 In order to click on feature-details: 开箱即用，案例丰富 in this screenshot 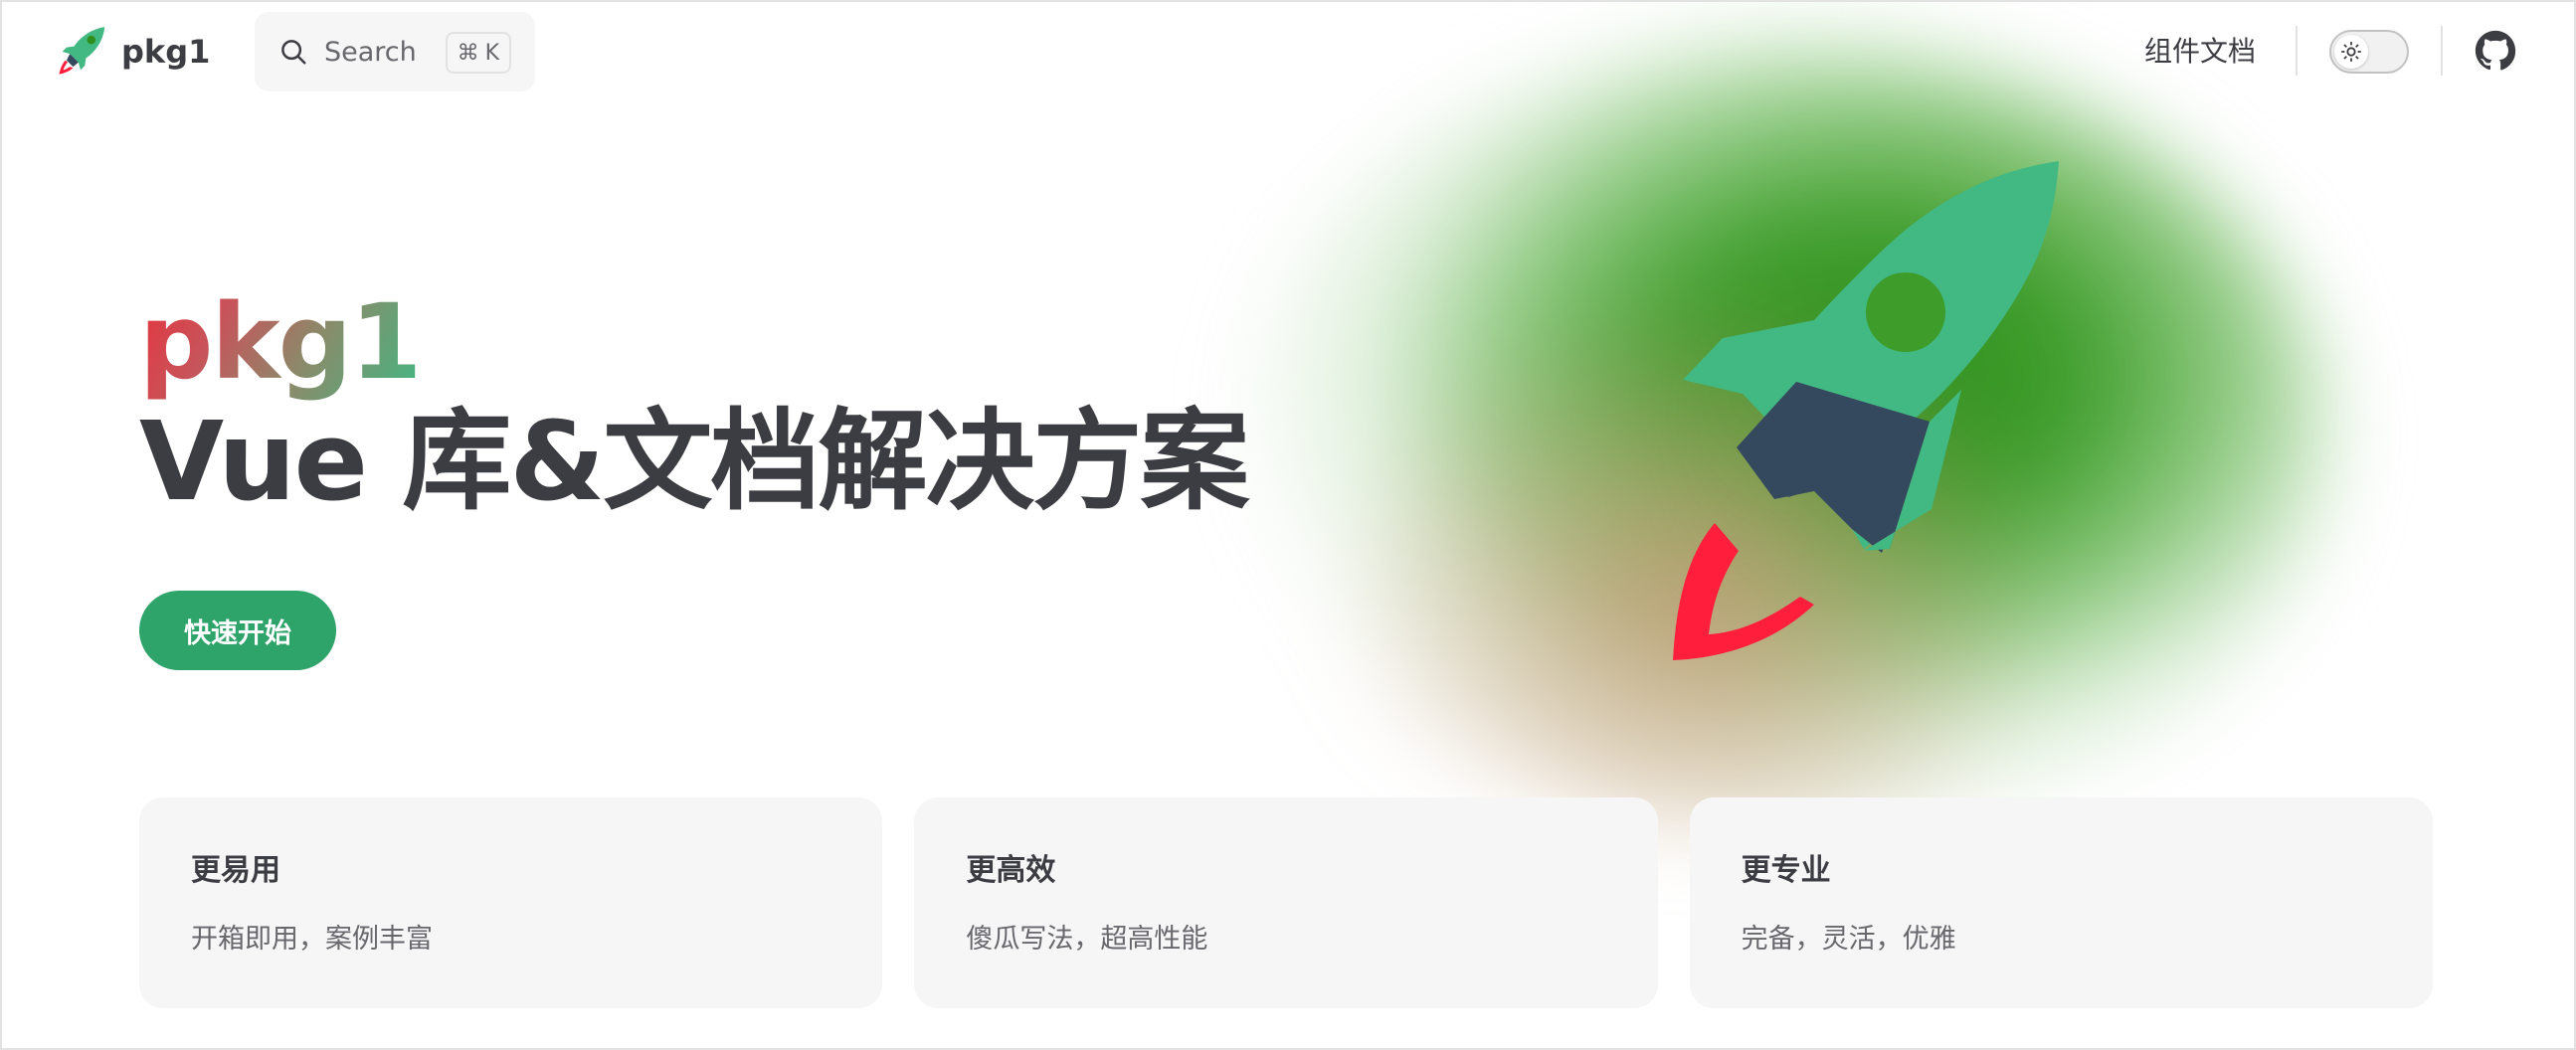, I will do `click(312, 939)`.